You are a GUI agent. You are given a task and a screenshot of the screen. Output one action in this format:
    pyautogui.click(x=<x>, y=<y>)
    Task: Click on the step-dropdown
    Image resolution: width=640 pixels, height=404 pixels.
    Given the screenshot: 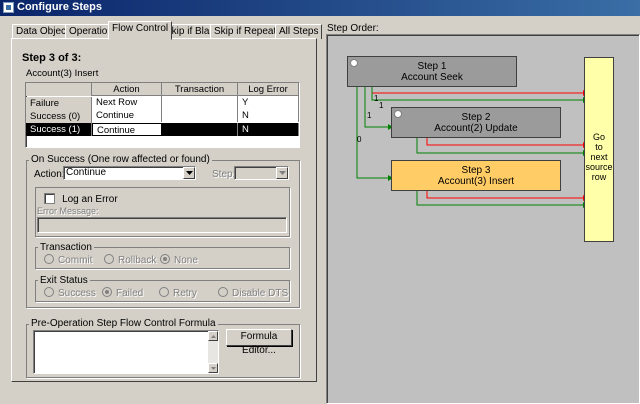 What is the action you would take?
    pyautogui.click(x=261, y=173)
    